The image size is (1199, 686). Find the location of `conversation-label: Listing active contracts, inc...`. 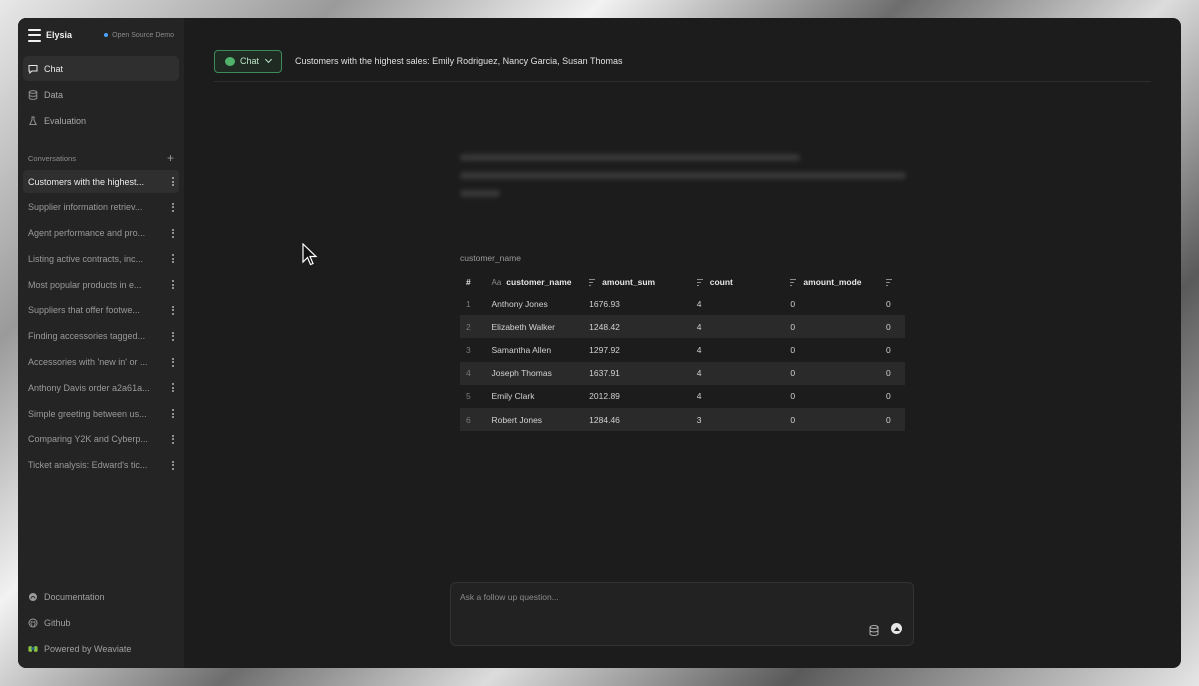

conversation-label: Listing active contracts, inc... is located at coordinates (86, 258).